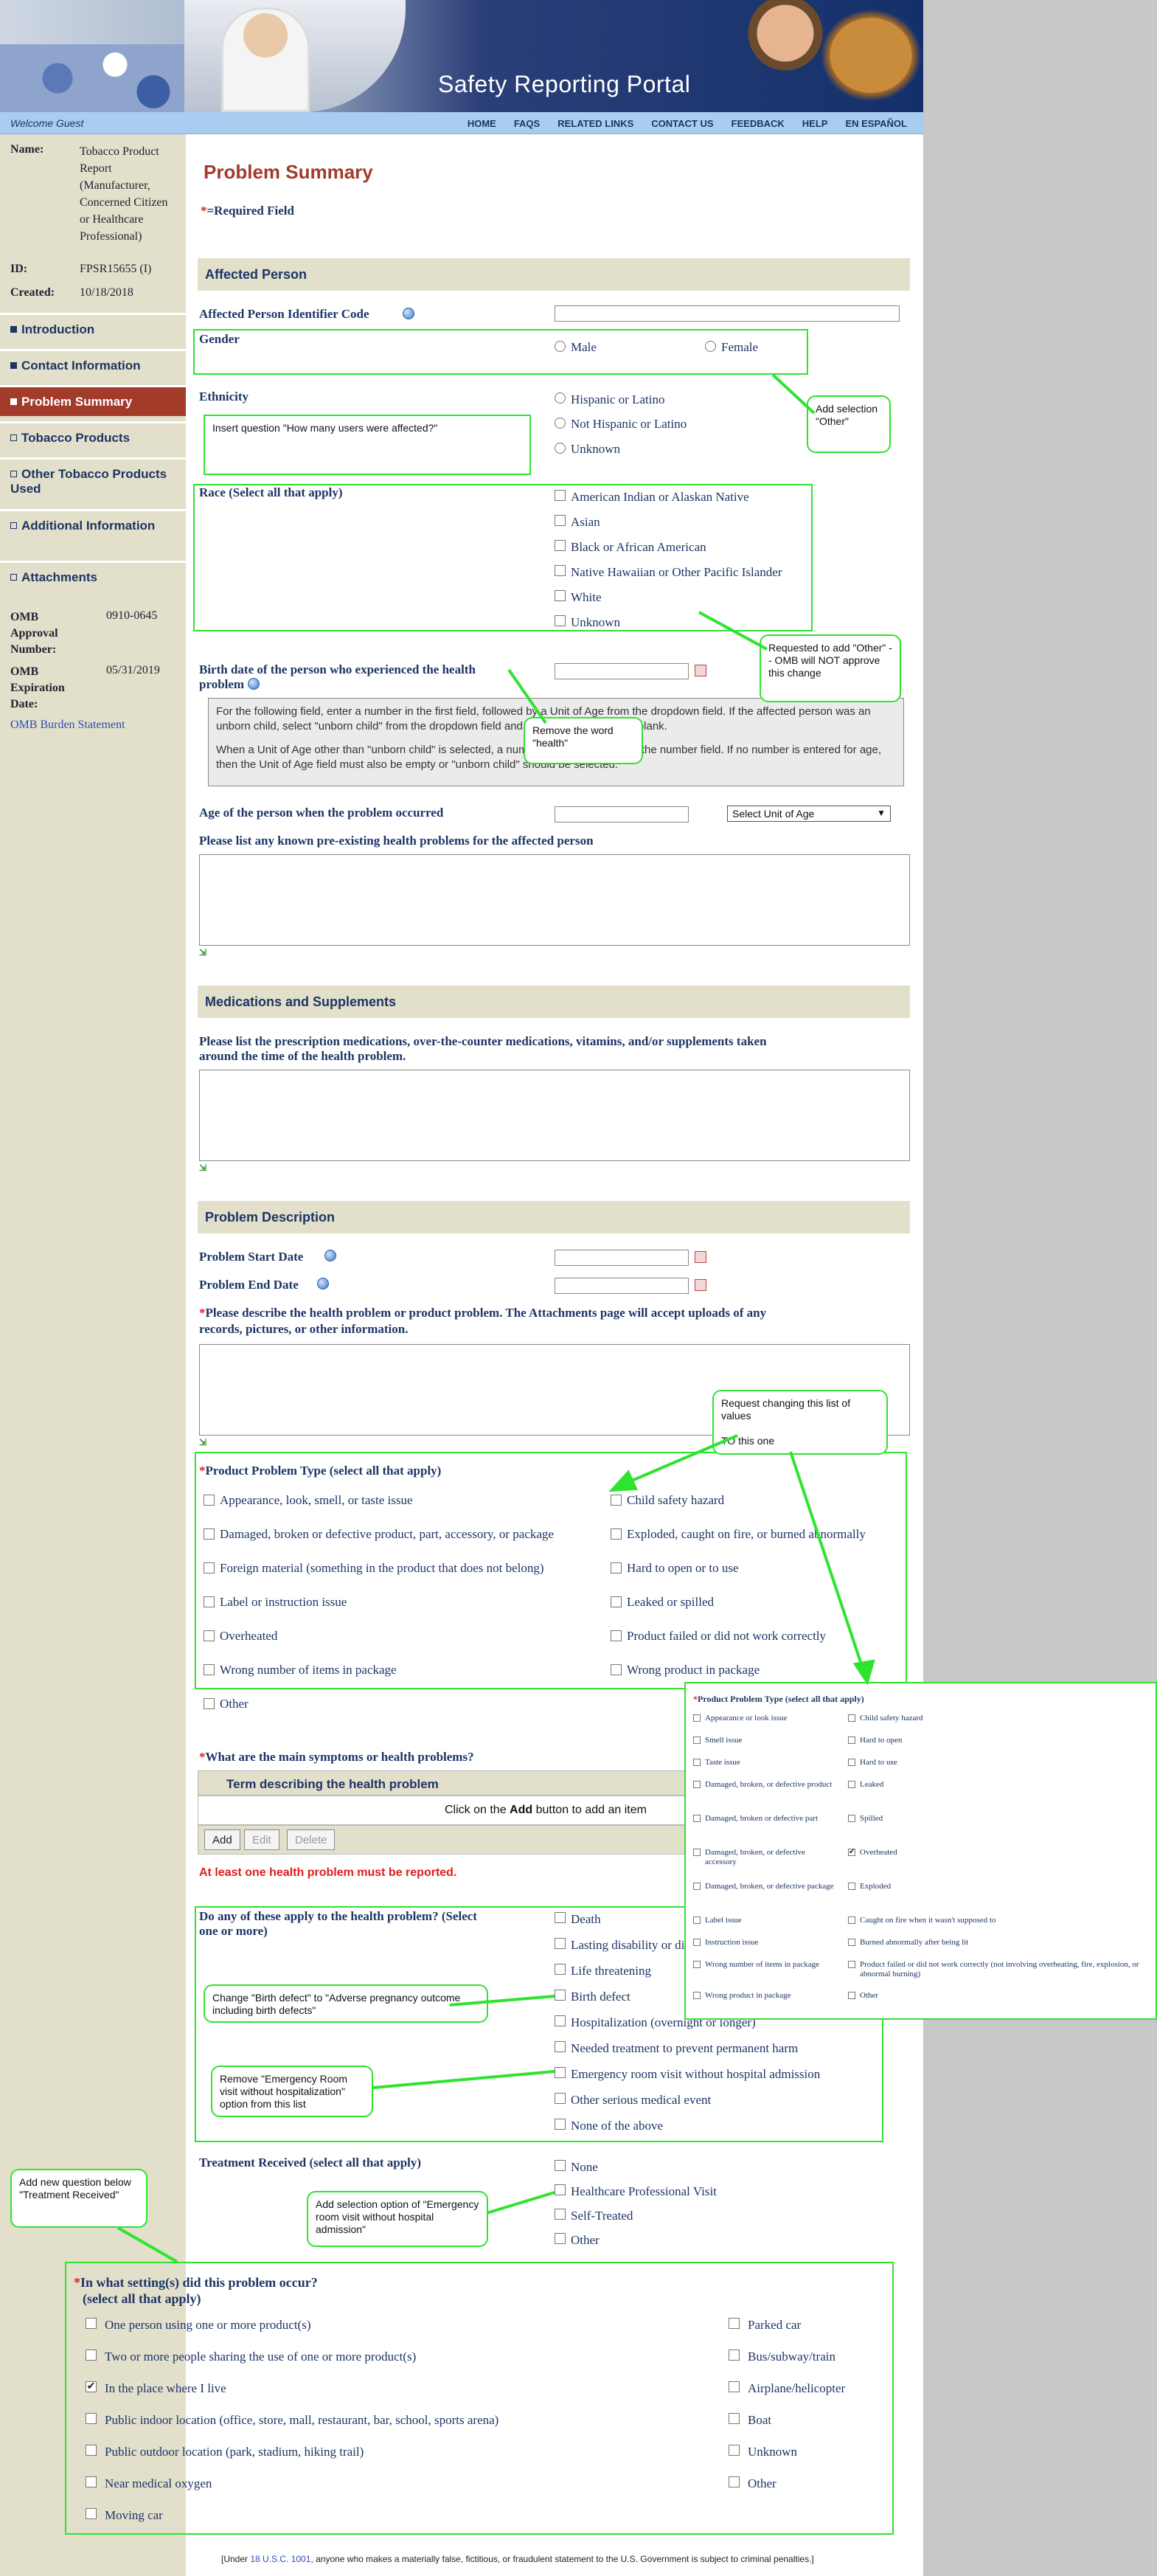  I want to click on omb-expiration-value: 05/31/2019, so click(133, 670).